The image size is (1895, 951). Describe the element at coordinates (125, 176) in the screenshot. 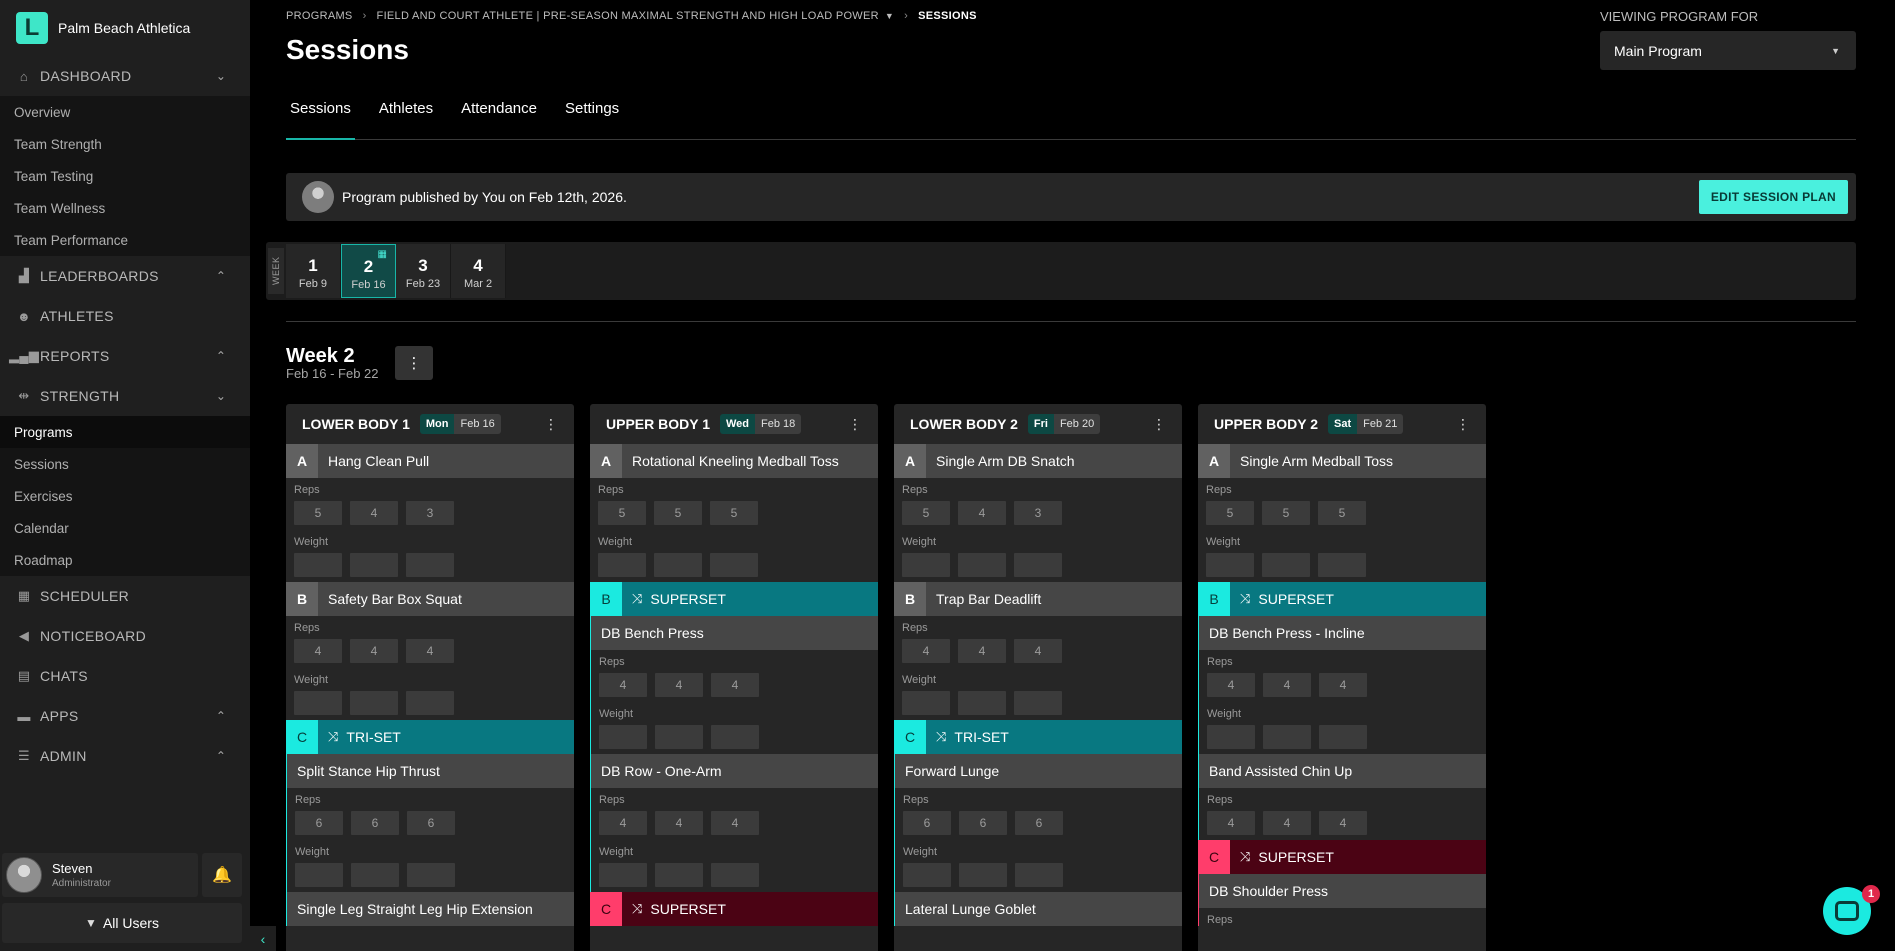

I see `nav-team-testing: Team Testing` at that location.